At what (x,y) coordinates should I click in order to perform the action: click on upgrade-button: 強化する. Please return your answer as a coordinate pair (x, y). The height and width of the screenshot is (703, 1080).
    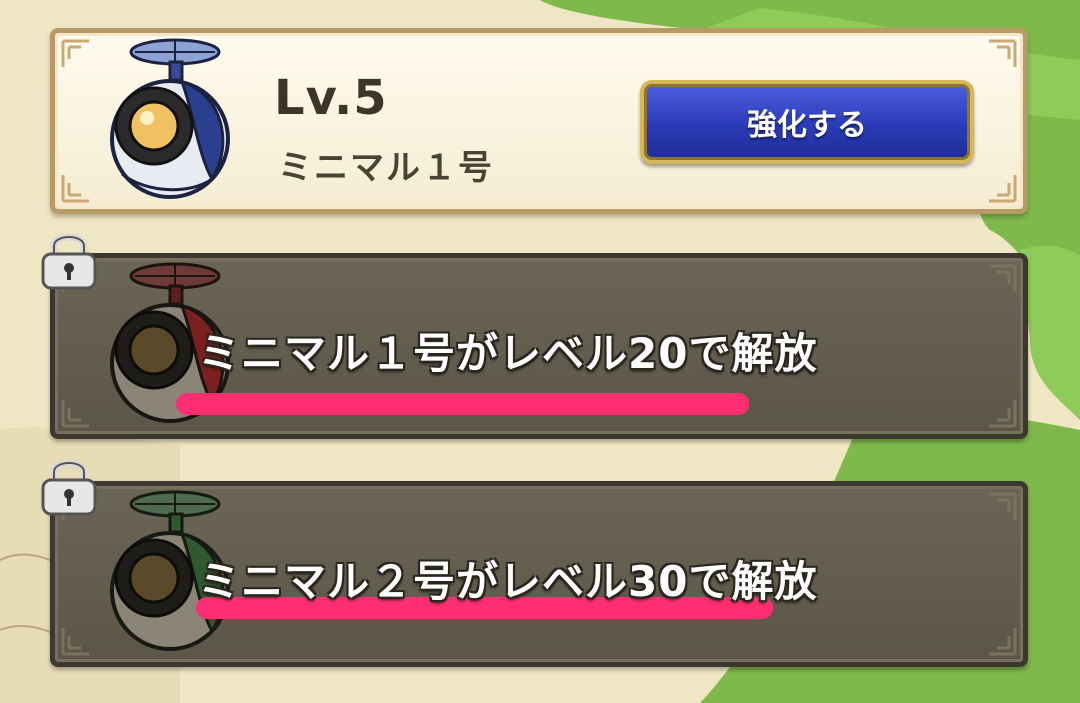
    Looking at the image, I should click on (807, 122).